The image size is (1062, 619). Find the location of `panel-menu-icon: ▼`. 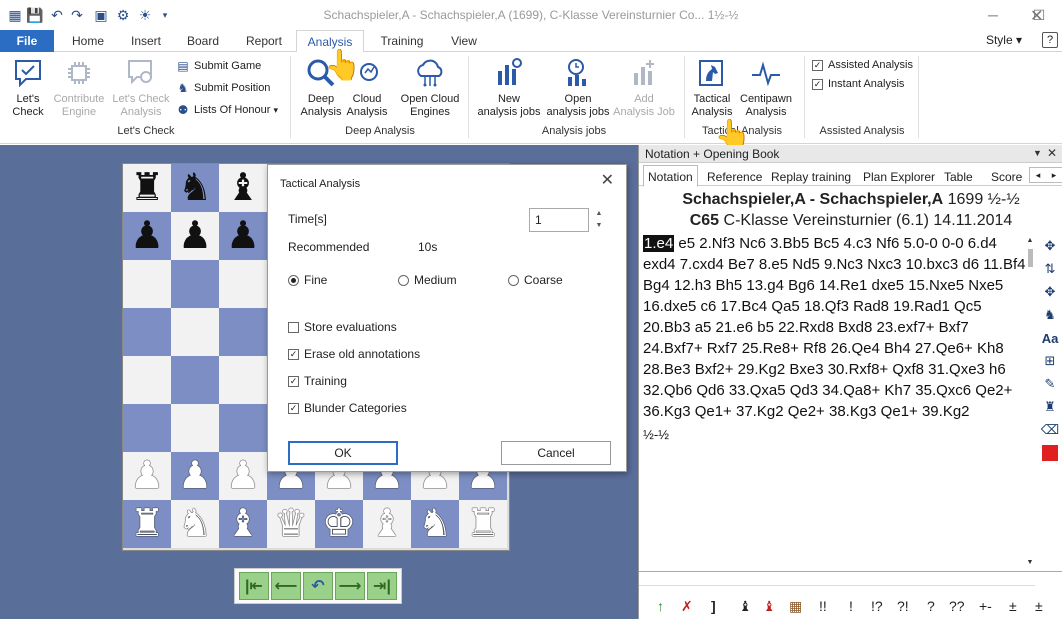

panel-menu-icon: ▼ is located at coordinates (1037, 153).